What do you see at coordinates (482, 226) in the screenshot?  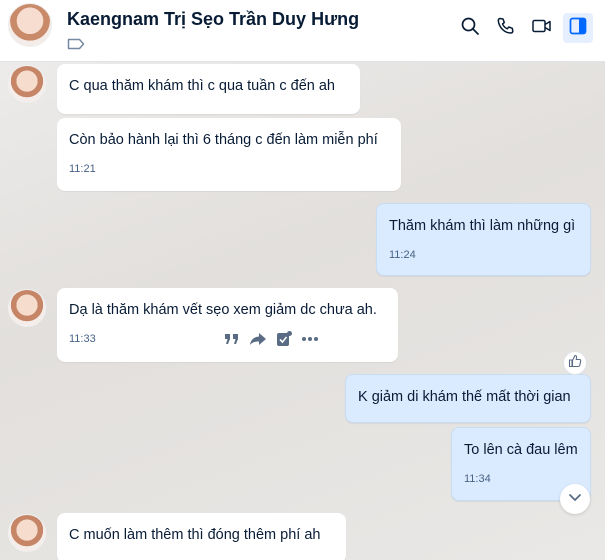 I see `message-text: Thăm khám thì làm những gì` at bounding box center [482, 226].